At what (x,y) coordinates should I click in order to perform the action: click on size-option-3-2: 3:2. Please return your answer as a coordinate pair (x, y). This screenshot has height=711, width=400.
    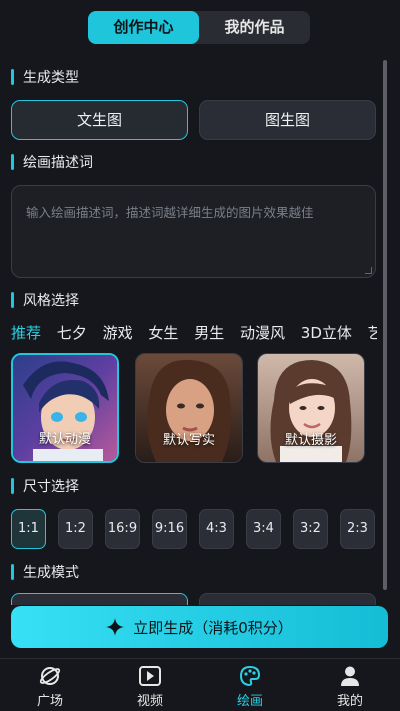
    Looking at the image, I should click on (310, 529).